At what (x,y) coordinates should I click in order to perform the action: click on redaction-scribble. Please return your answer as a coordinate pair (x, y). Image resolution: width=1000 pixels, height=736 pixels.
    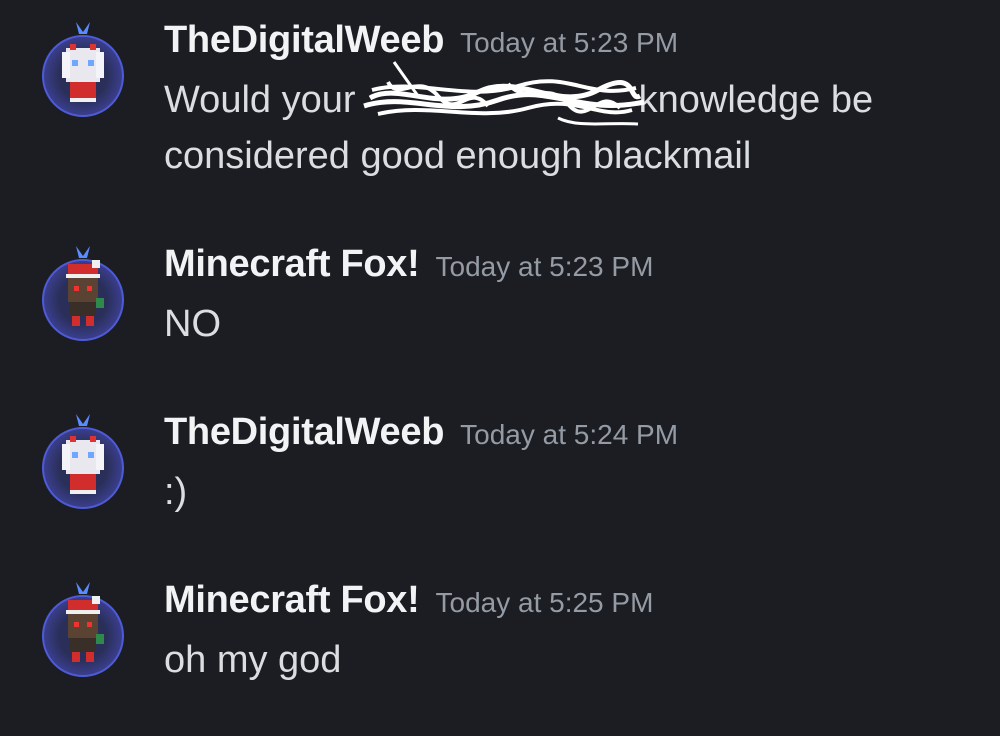
    Looking at the image, I should click on (504, 93).